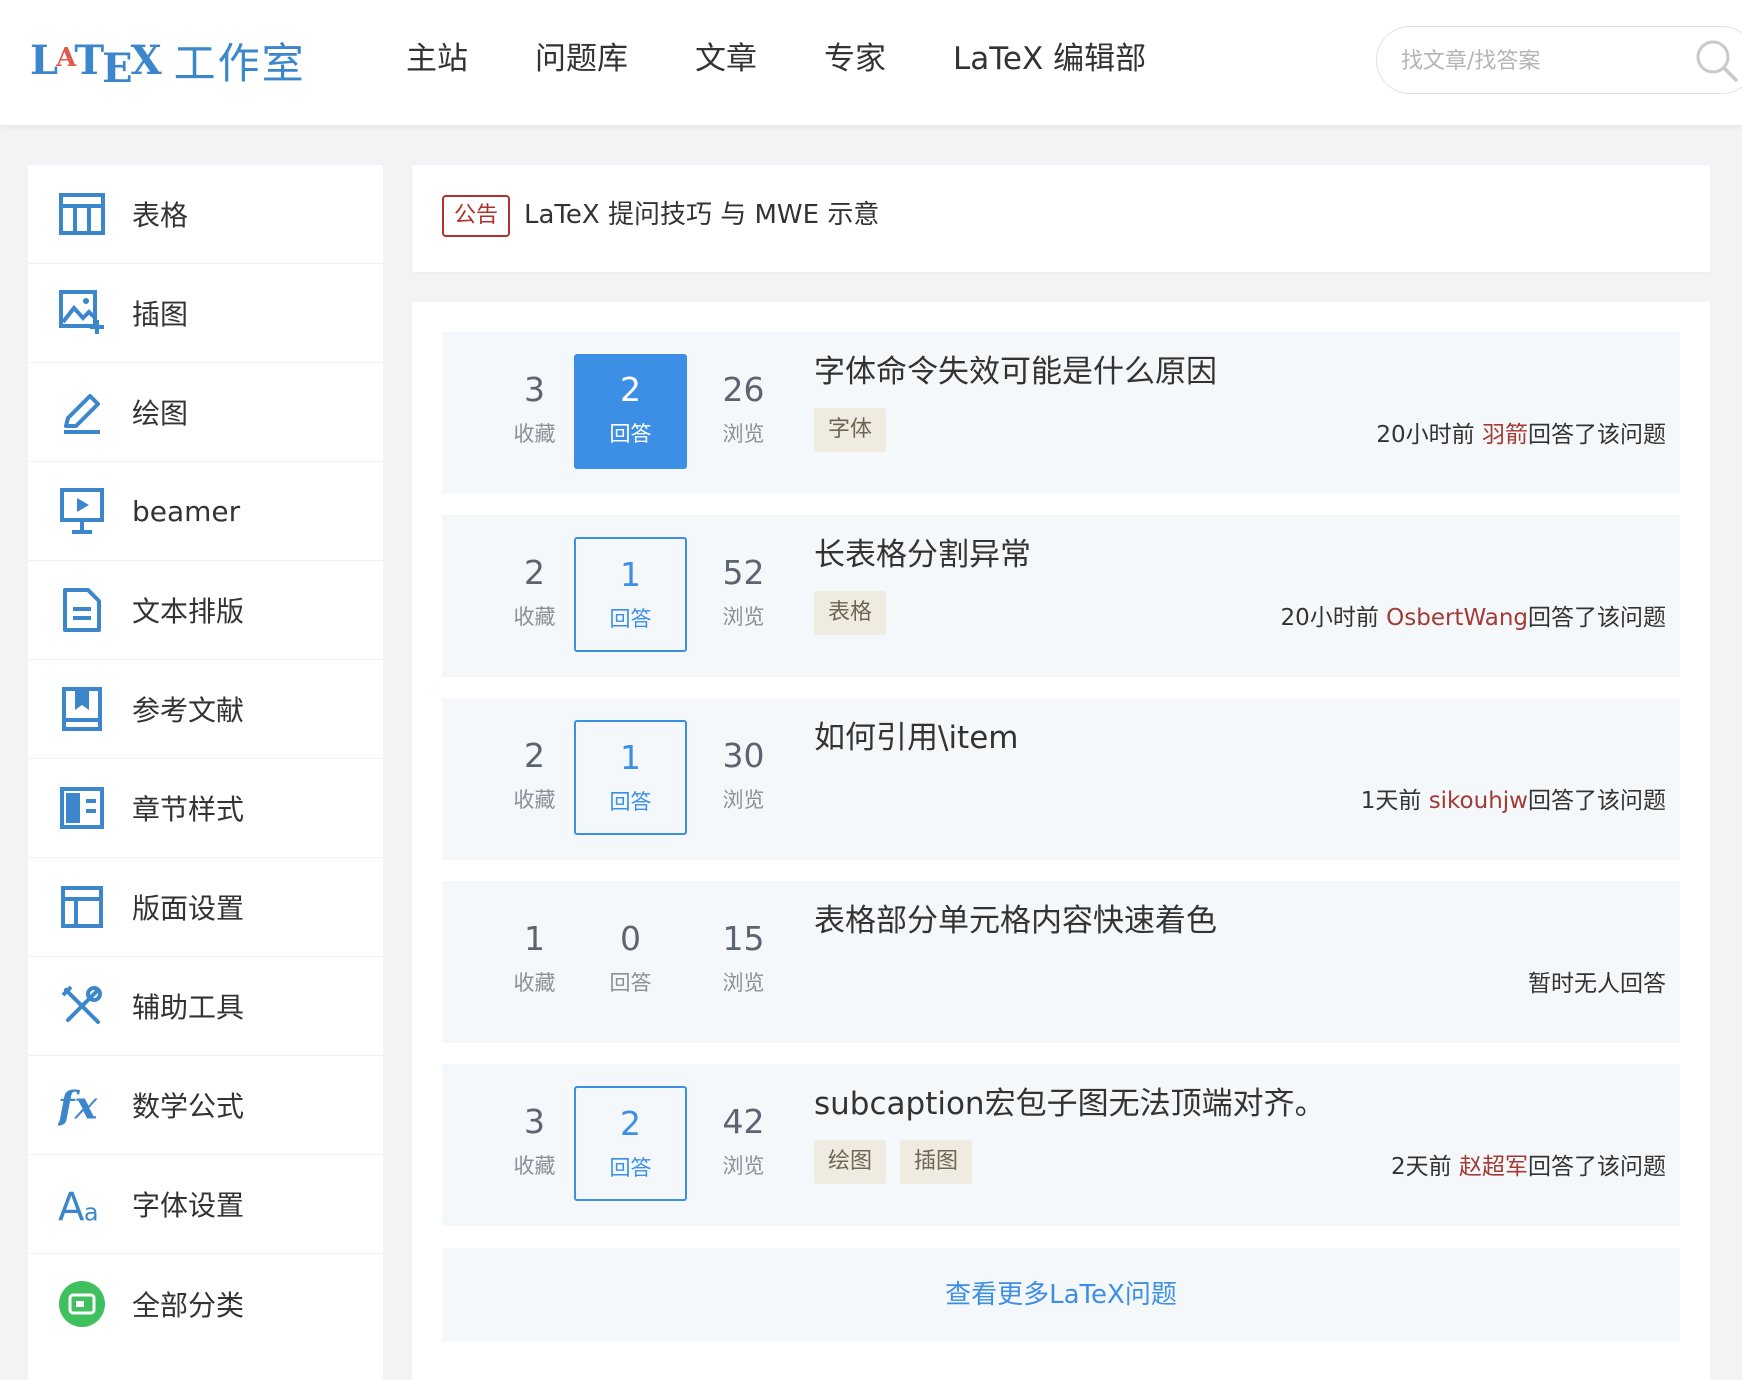 This screenshot has height=1380, width=1742. I want to click on svg-text: fx, so click(78, 1105).